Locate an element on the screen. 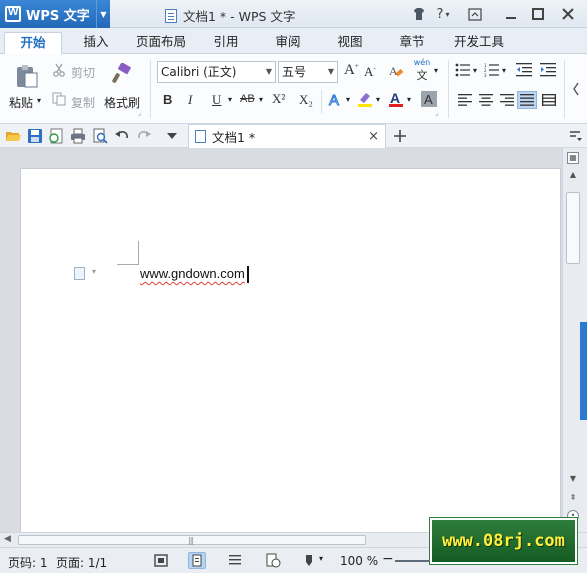 This screenshot has width=587, height=573. zoom-level: 100 % is located at coordinates (359, 561).